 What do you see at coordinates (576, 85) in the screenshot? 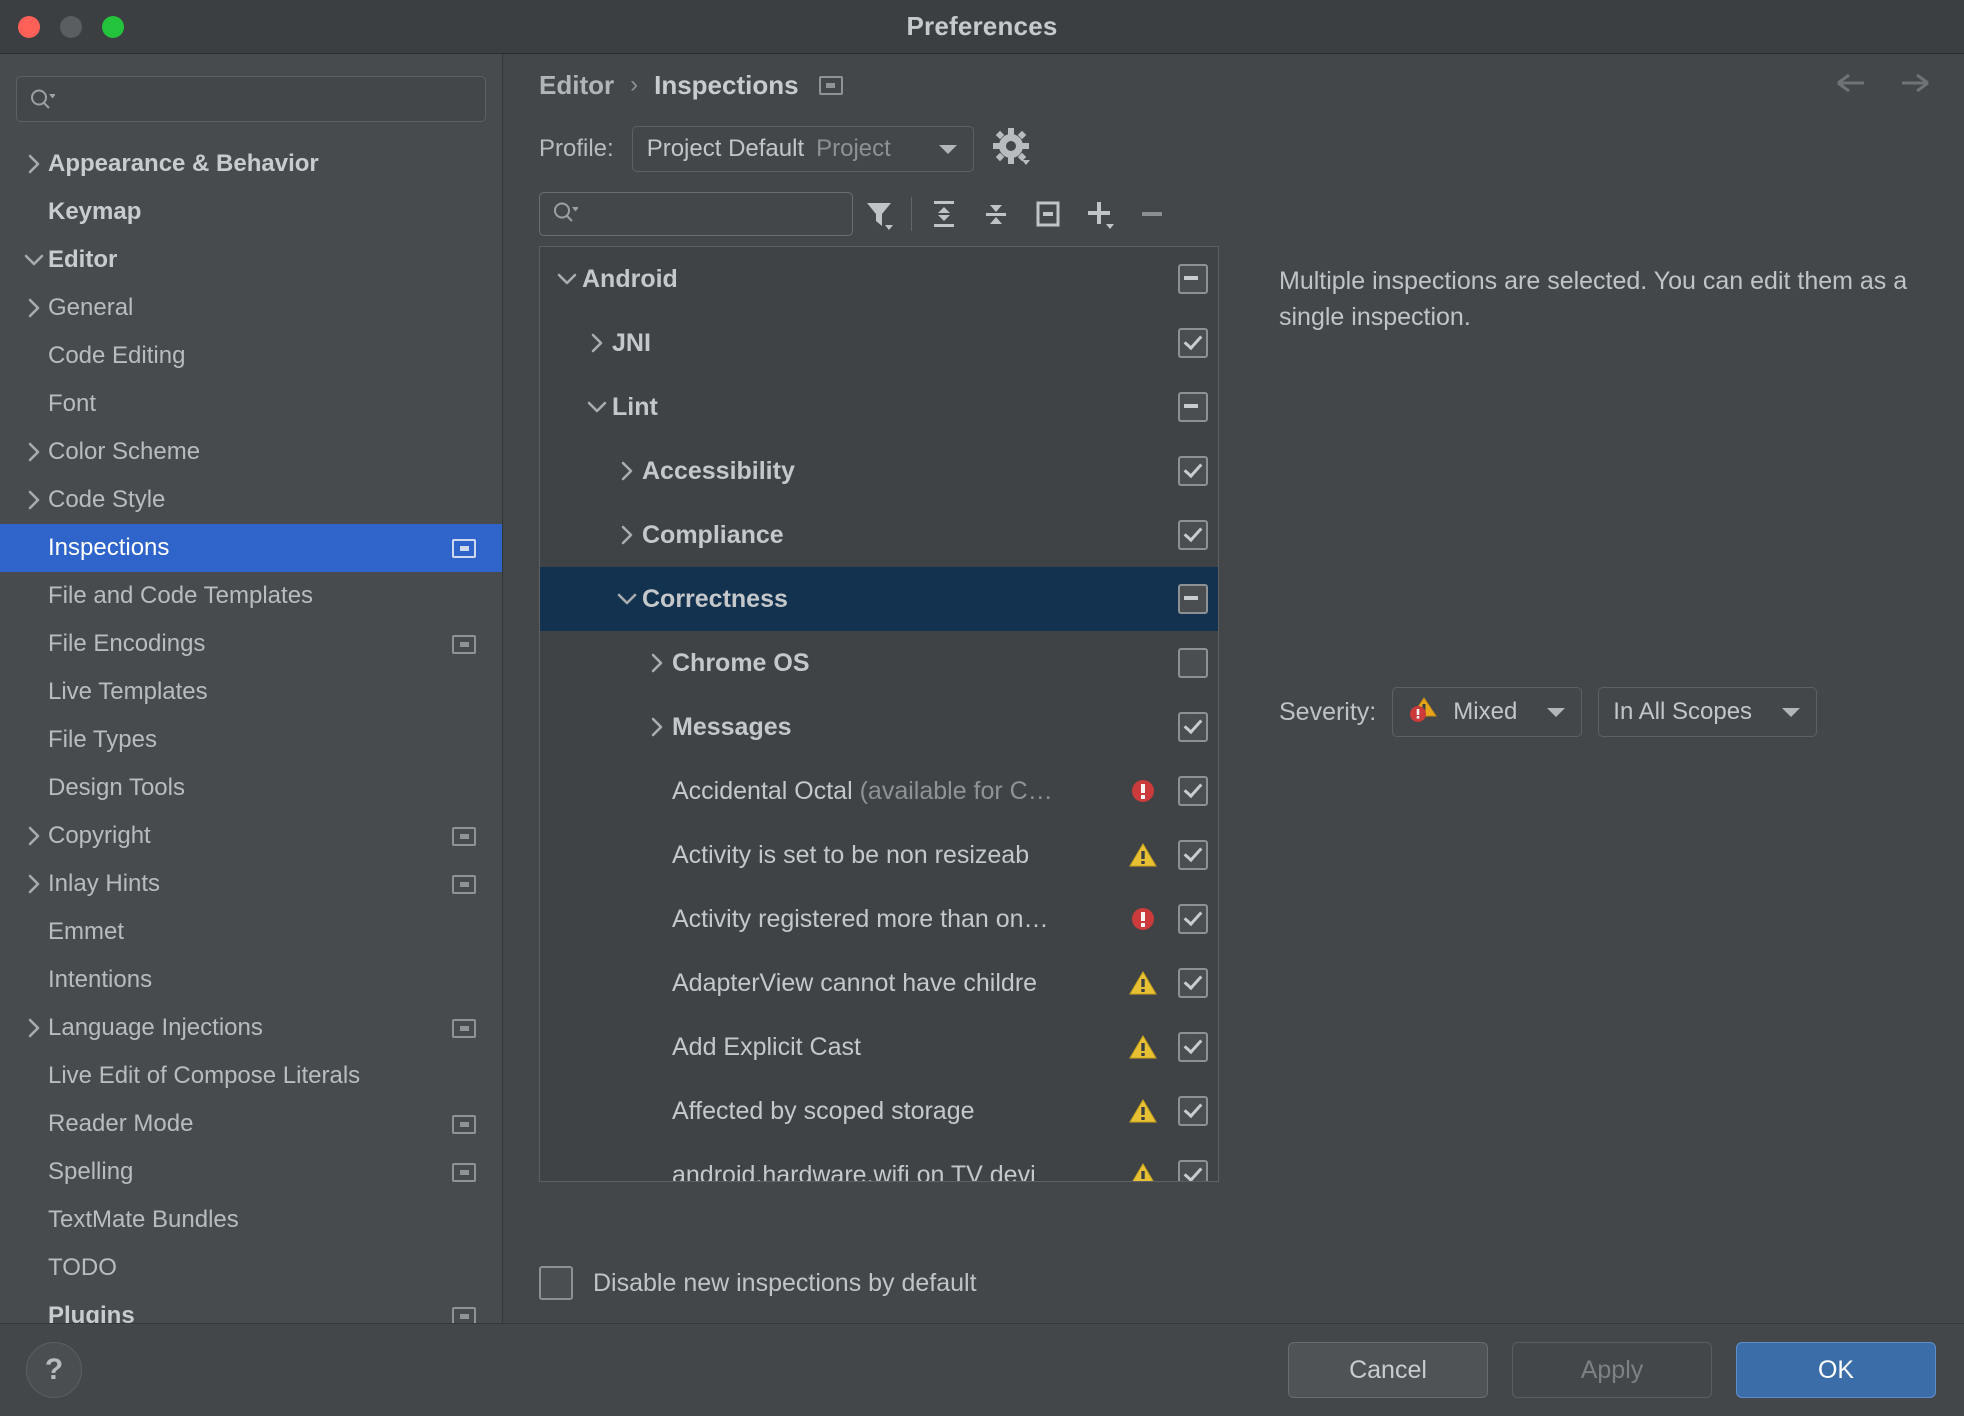
I see `breadcrumb-parent: Editor` at bounding box center [576, 85].